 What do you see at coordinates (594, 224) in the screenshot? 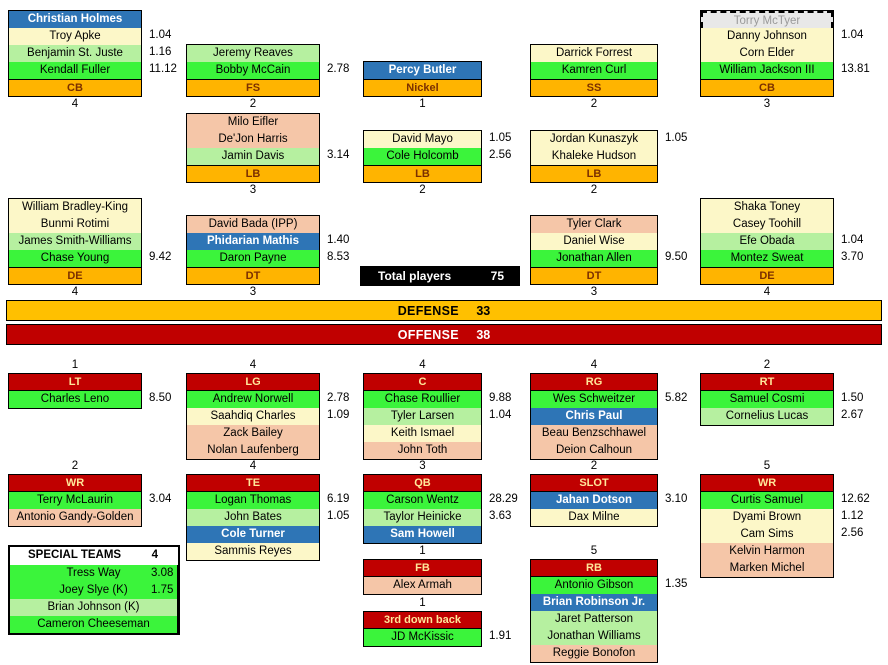
I see `player-row: Tyler Clark` at bounding box center [594, 224].